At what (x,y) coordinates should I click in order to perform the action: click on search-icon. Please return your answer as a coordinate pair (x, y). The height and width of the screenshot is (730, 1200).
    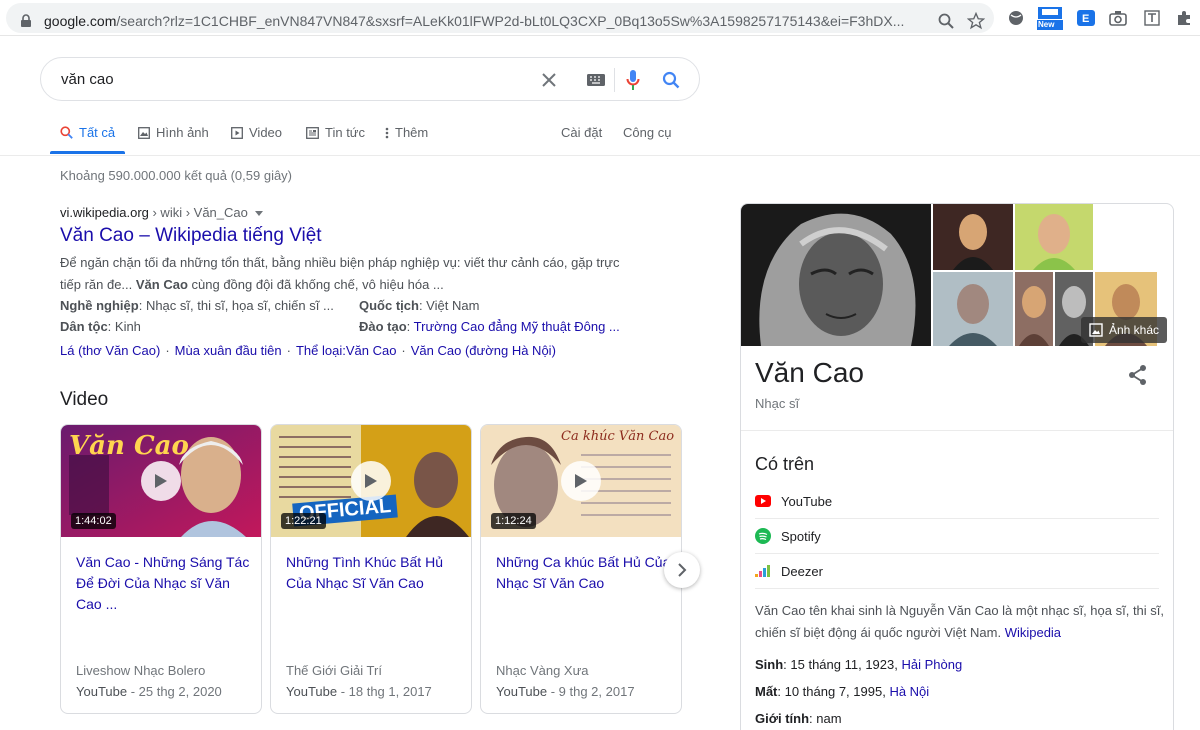
    Looking at the image, I should click on (671, 80).